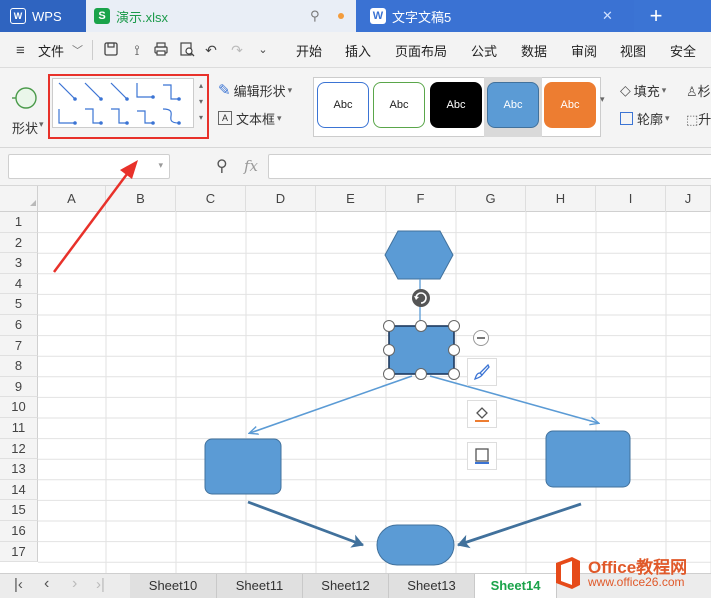 Image resolution: width=711 pixels, height=598 pixels. I want to click on menu-formula: 公式, so click(484, 50).